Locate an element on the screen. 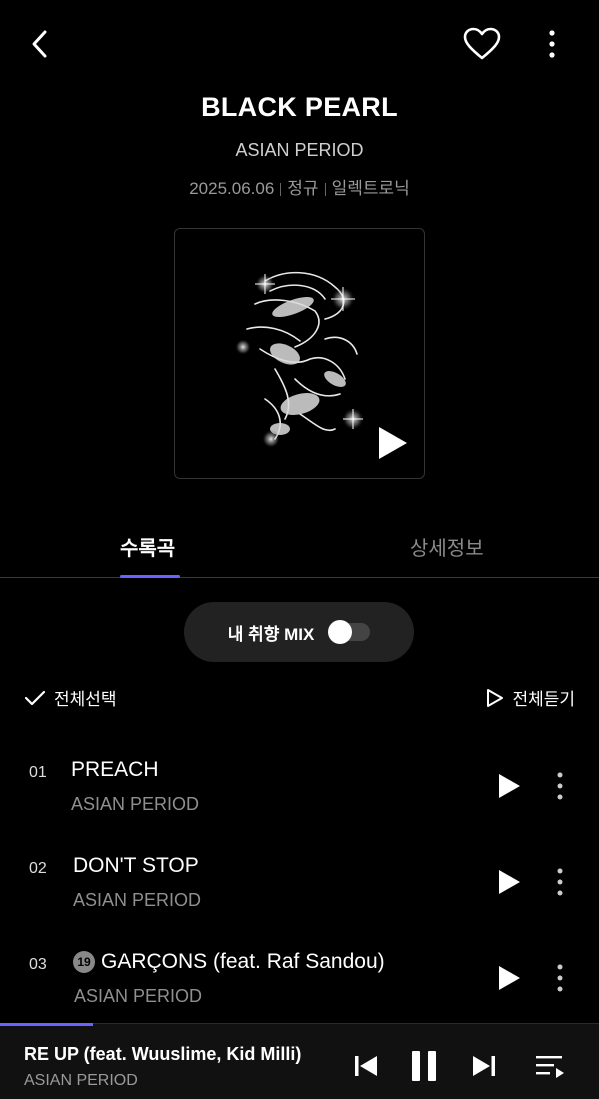 This screenshot has width=599, height=1099. heart-outline-icon is located at coordinates (482, 43).